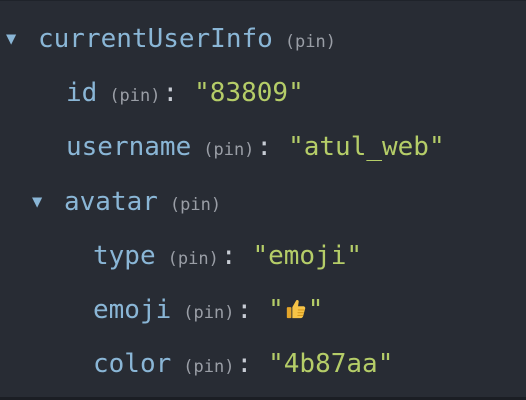  What do you see at coordinates (331, 364) in the screenshot?
I see `node-value: "4b87aa"` at bounding box center [331, 364].